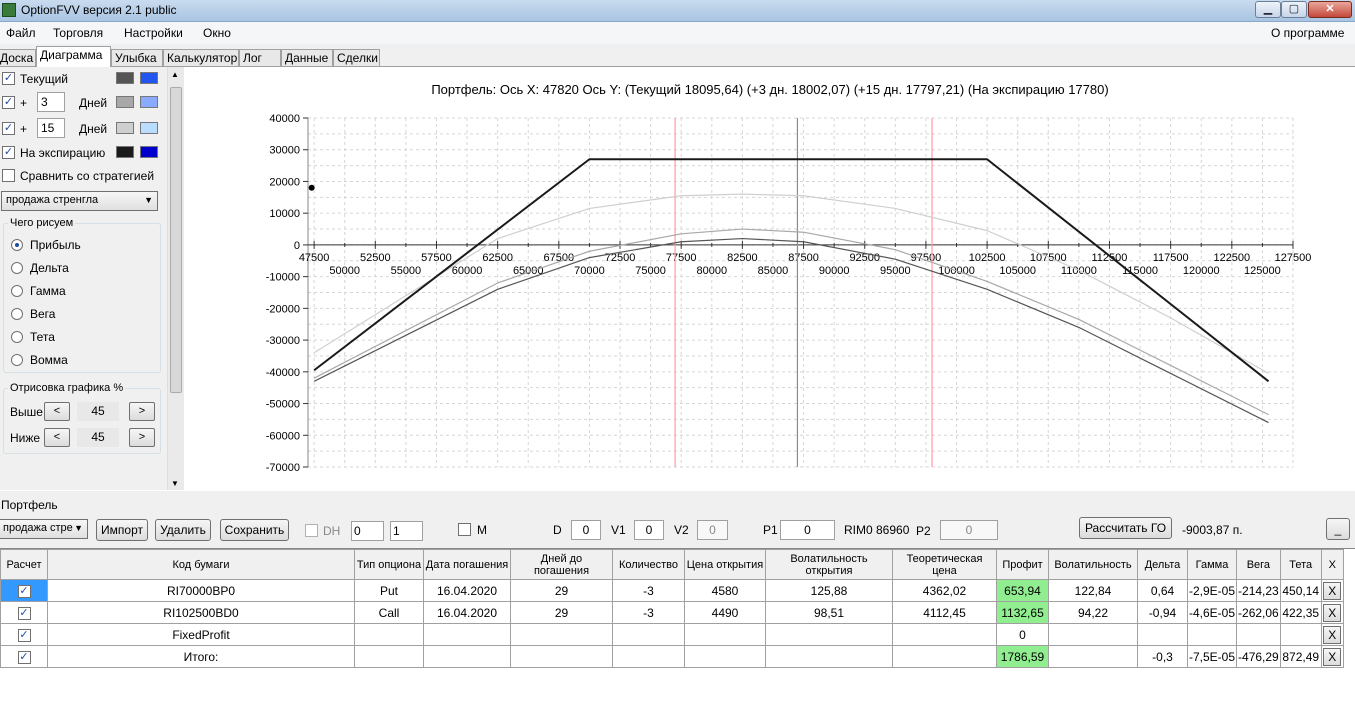 This screenshot has width=1355, height=708. I want to click on cell-code: RI70000BP0, so click(201, 590).